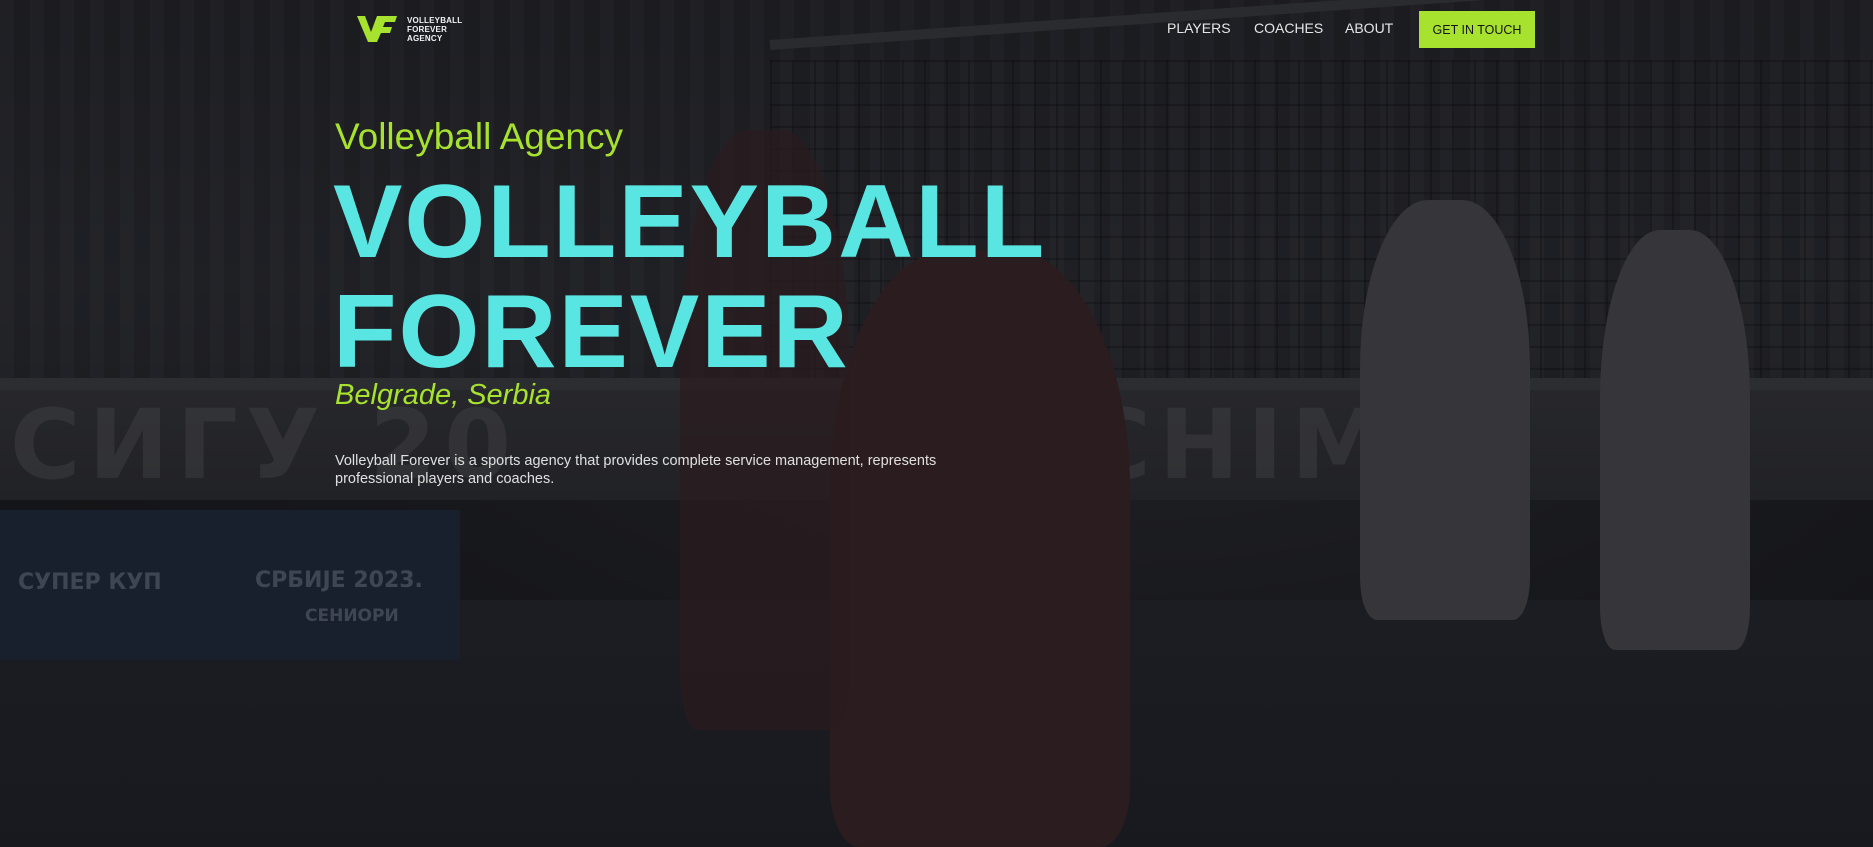  I want to click on headline-line-1: VOLLEYBALL, so click(690, 222).